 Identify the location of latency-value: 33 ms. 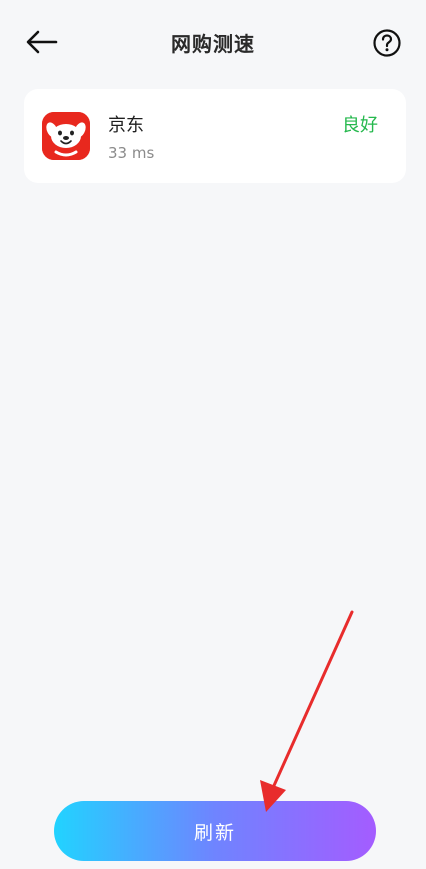
(131, 153).